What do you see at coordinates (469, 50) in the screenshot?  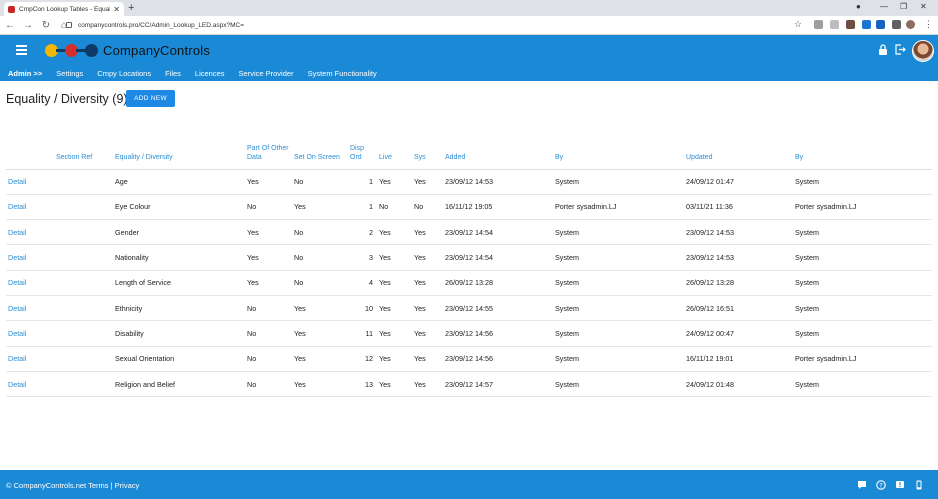 I see `app-header: CompanyControls` at bounding box center [469, 50].